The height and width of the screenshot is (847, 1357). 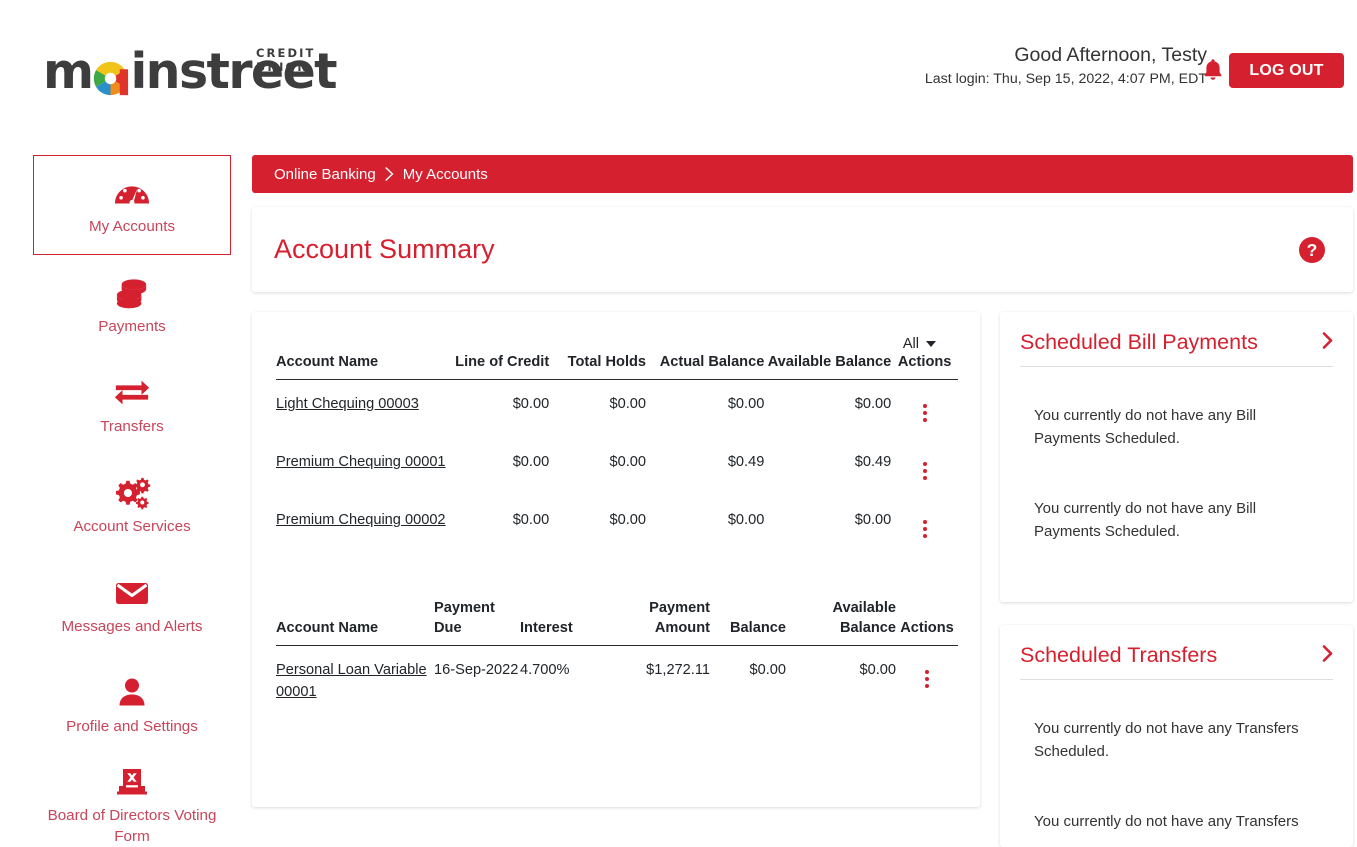 I want to click on panel-title: Scheduled Transfers, so click(x=1119, y=655).